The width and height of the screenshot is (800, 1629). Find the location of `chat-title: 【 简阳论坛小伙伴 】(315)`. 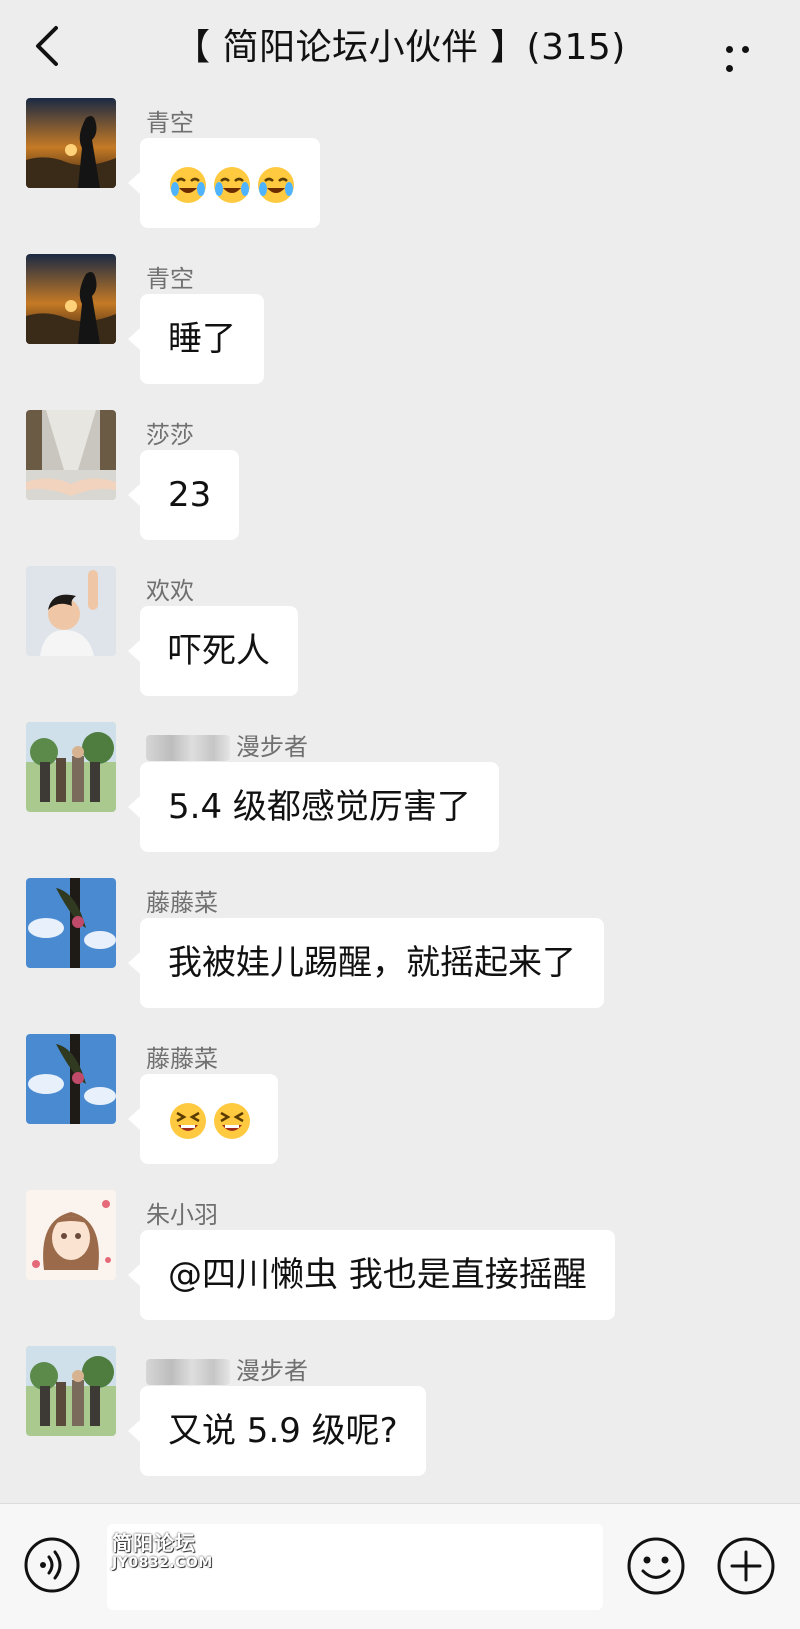

chat-title: 【 简阳论坛小伙伴 】(315) is located at coordinates (400, 47).